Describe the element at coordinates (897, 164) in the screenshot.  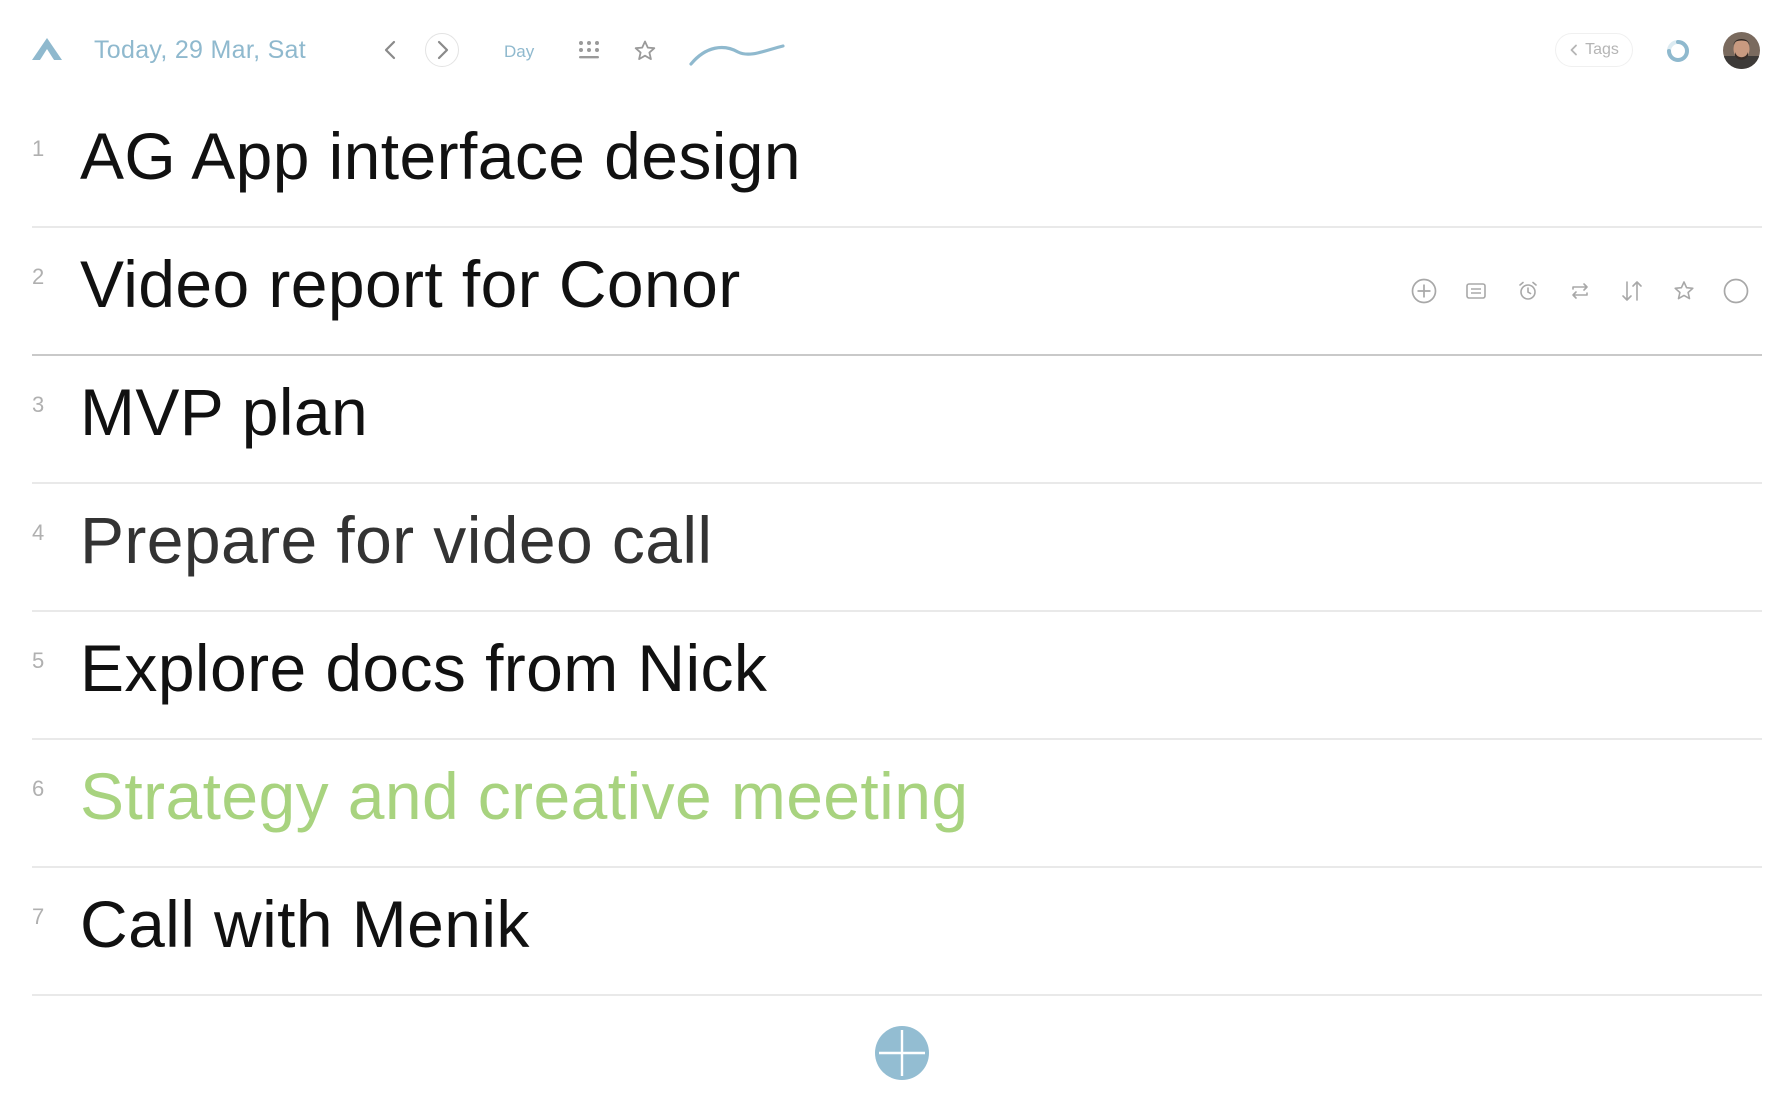
I see `task-row: 1 AG App interface design` at that location.